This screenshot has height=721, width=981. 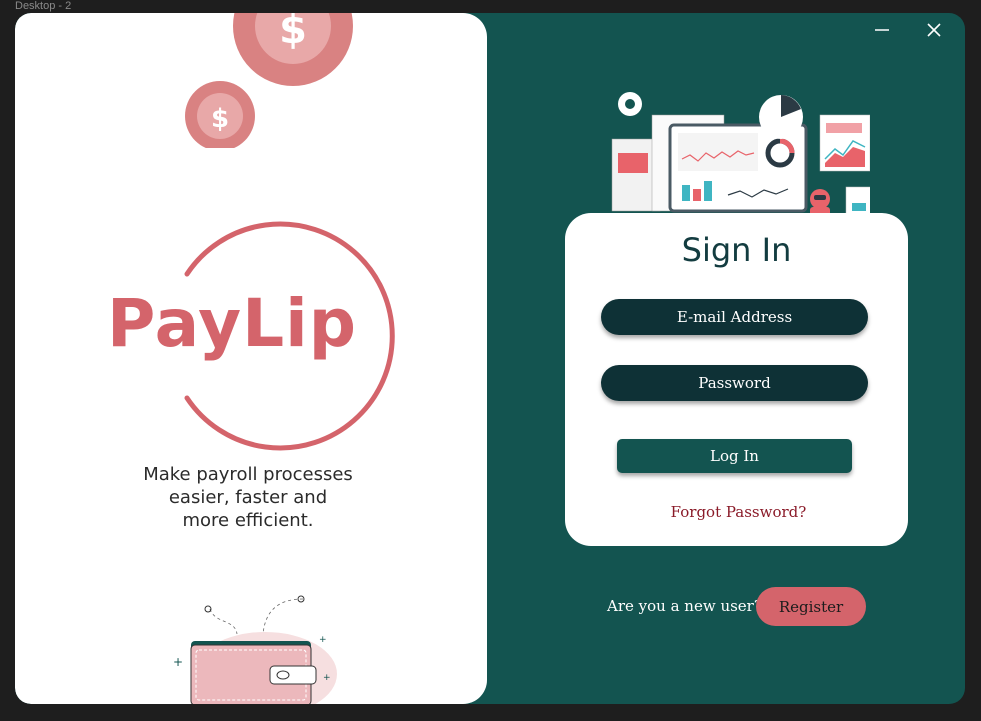 I want to click on new-user-prompt: Are you a new user?, so click(x=684, y=606).